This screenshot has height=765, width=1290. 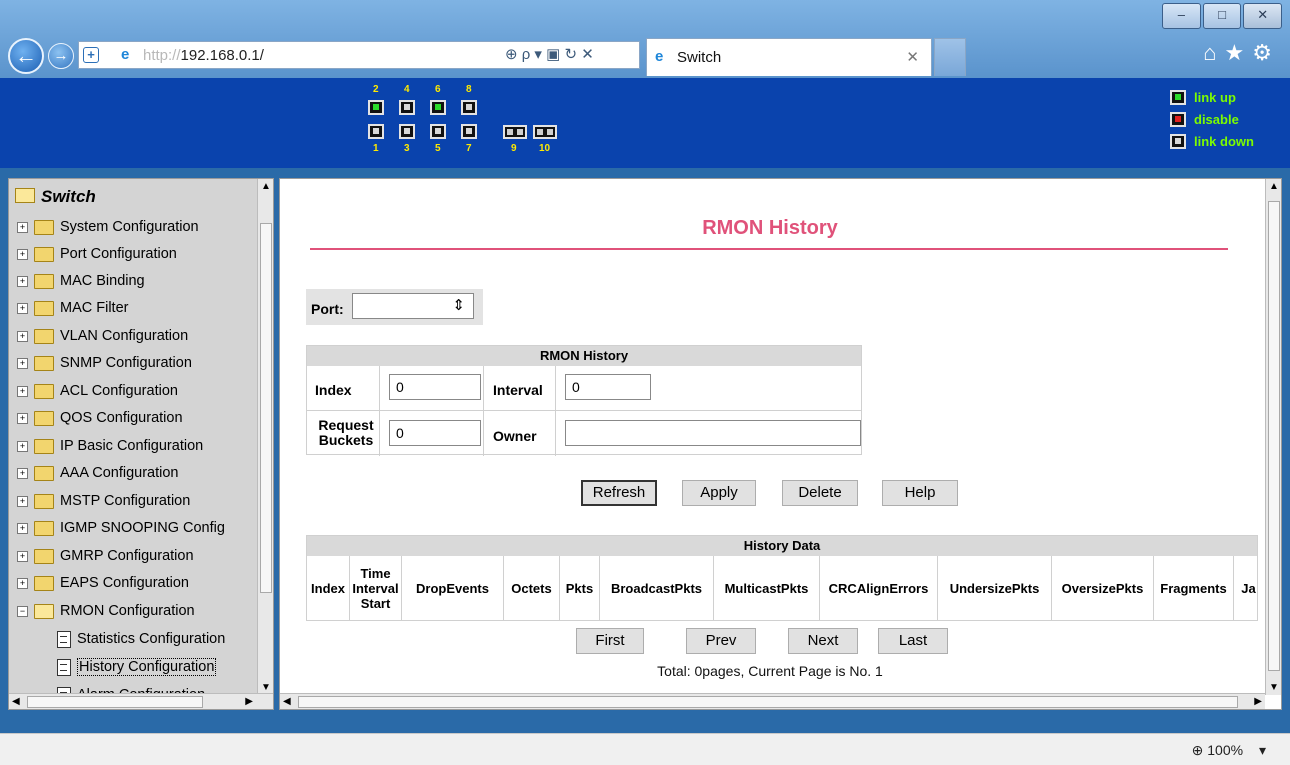 What do you see at coordinates (102, 281) in the screenshot?
I see `tree-item-label: MAC Binding` at bounding box center [102, 281].